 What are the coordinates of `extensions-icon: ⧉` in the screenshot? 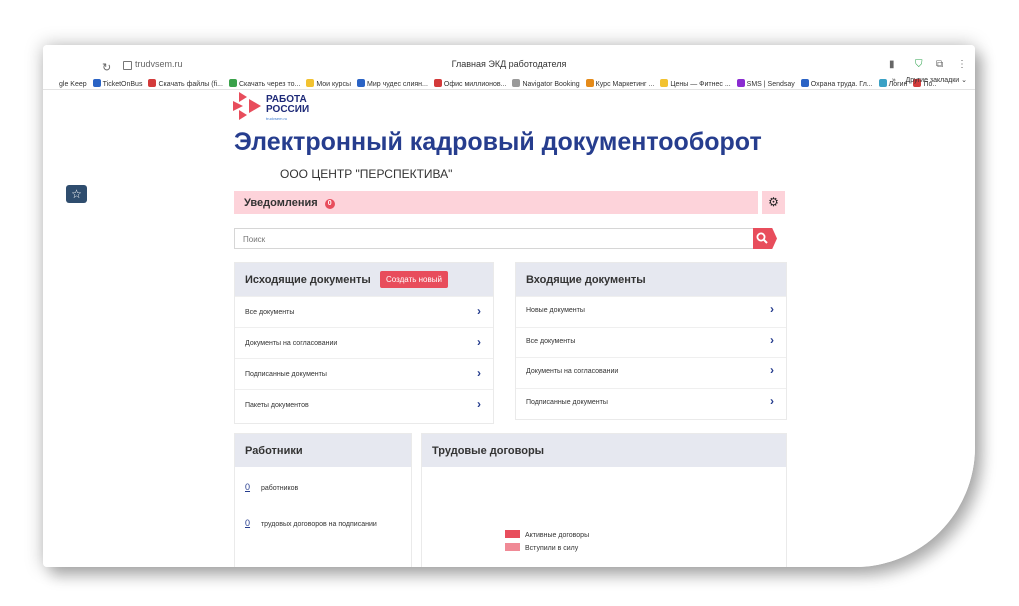 It's located at (939, 64).